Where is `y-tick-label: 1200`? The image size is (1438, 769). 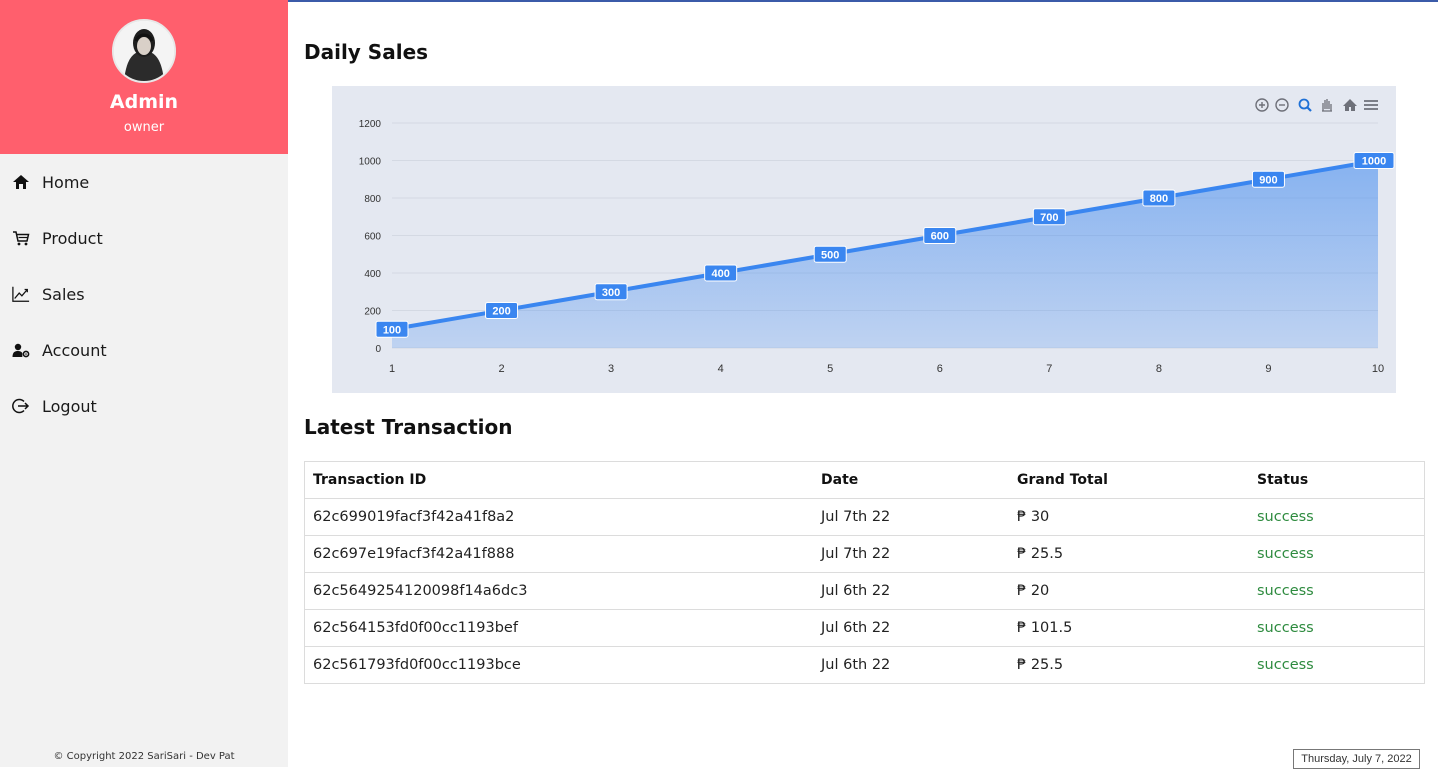
y-tick-label: 1200 is located at coordinates (370, 124).